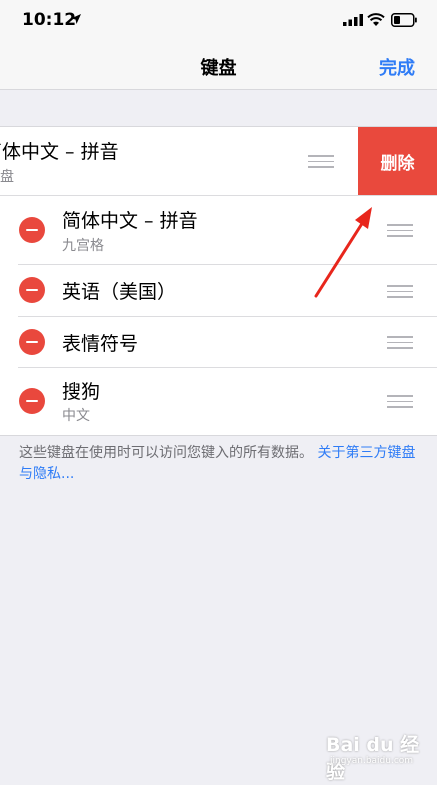  I want to click on battery-icon, so click(404, 20).